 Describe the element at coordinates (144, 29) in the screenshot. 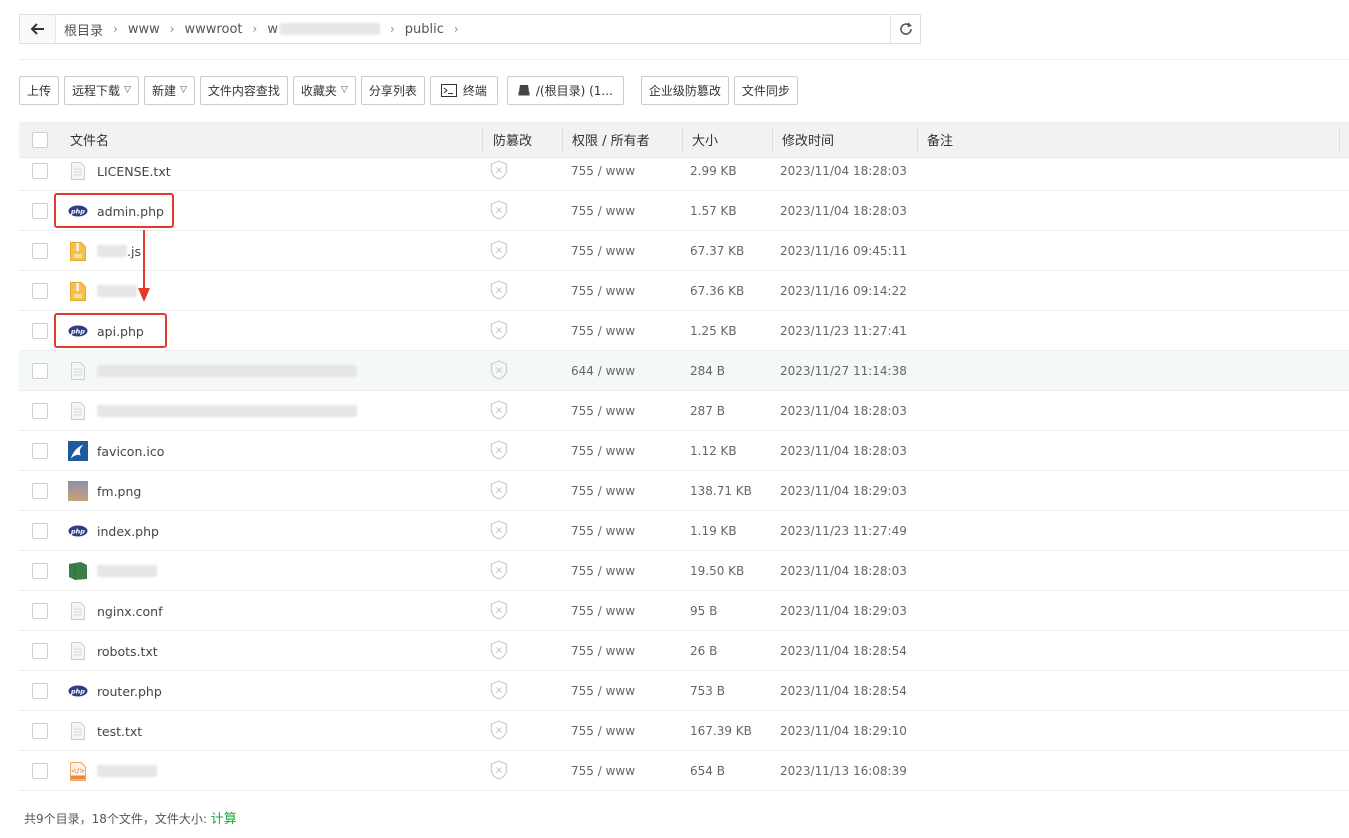

I see `breadcrumb-www: www` at that location.